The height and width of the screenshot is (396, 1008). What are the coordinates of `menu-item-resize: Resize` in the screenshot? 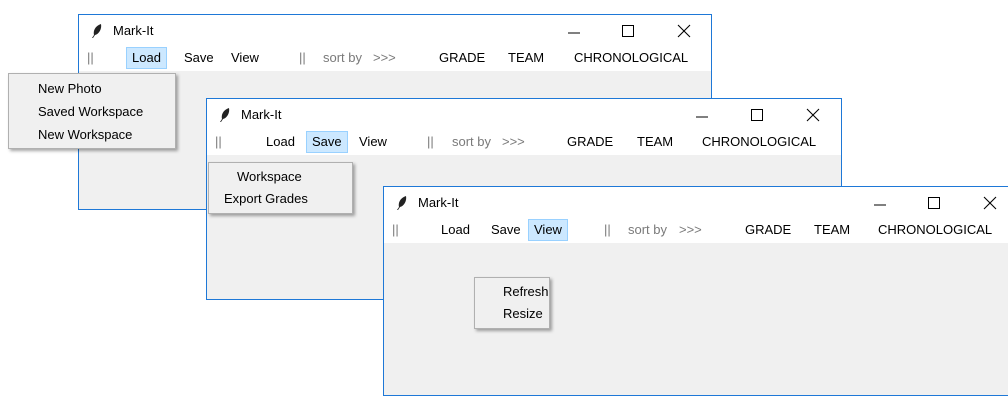 It's located at (512, 315).